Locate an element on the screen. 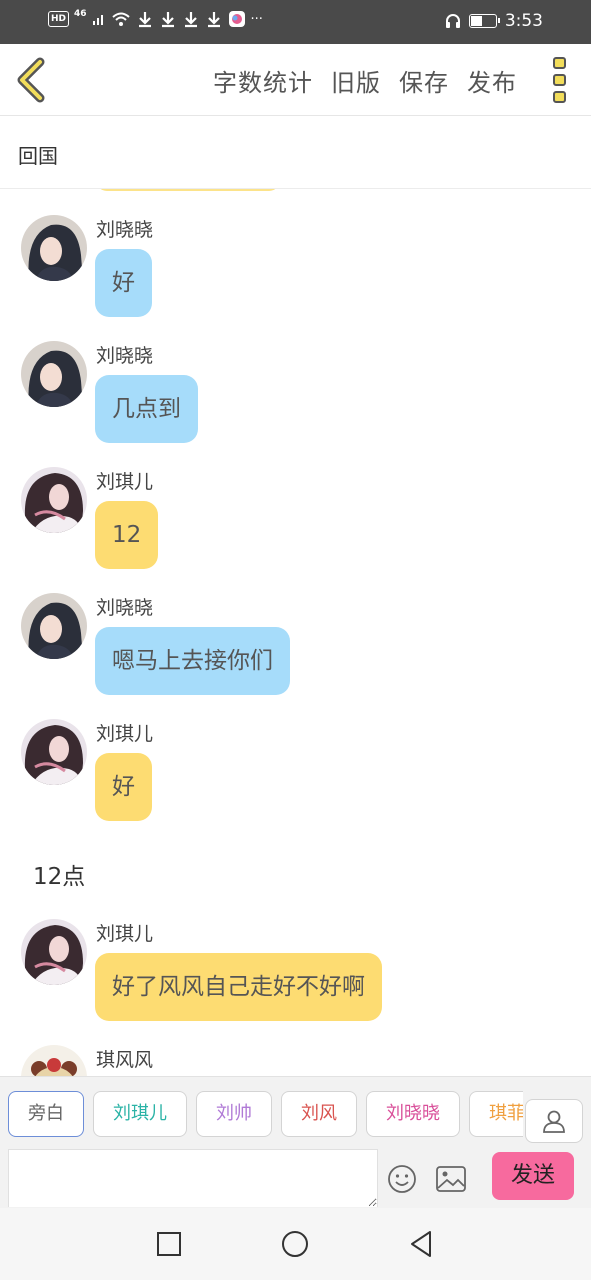 The width and height of the screenshot is (591, 1280). role-chip: 琪菲 is located at coordinates (496, 1114).